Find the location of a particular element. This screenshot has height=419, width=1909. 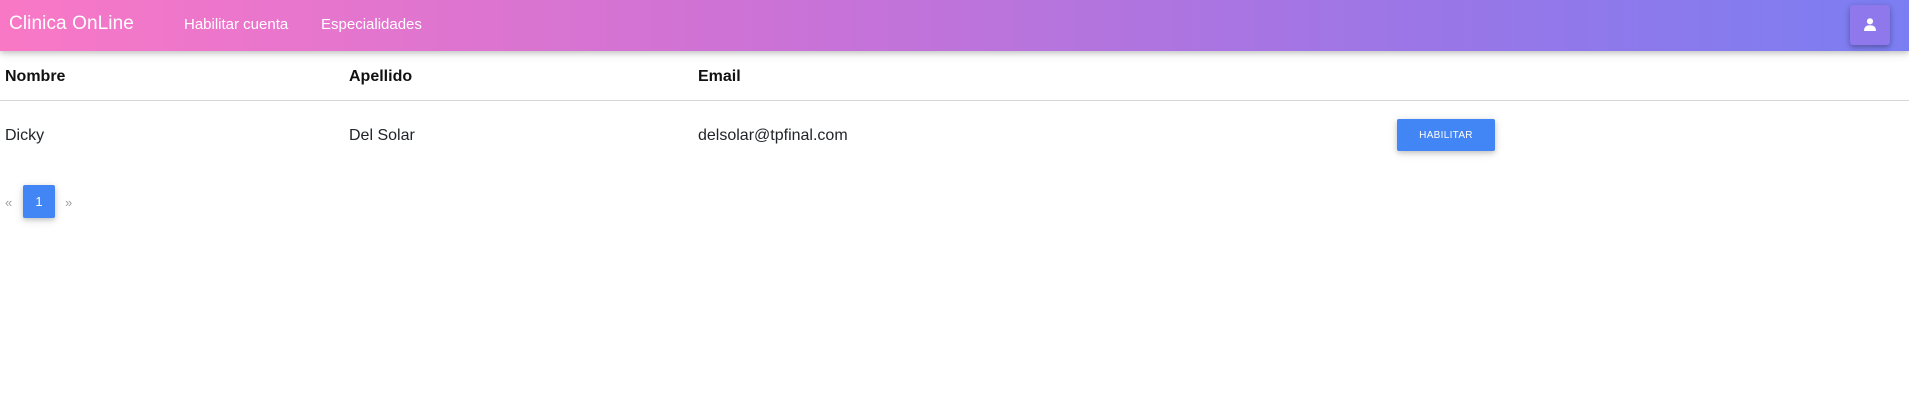

cell-email: delsolar@tpfinal.com is located at coordinates (773, 135).